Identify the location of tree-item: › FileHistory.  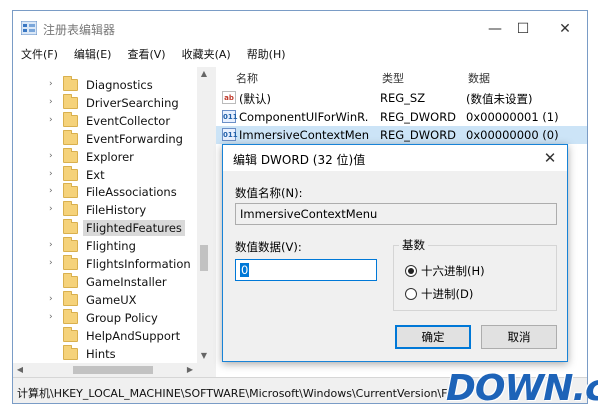
(103, 210).